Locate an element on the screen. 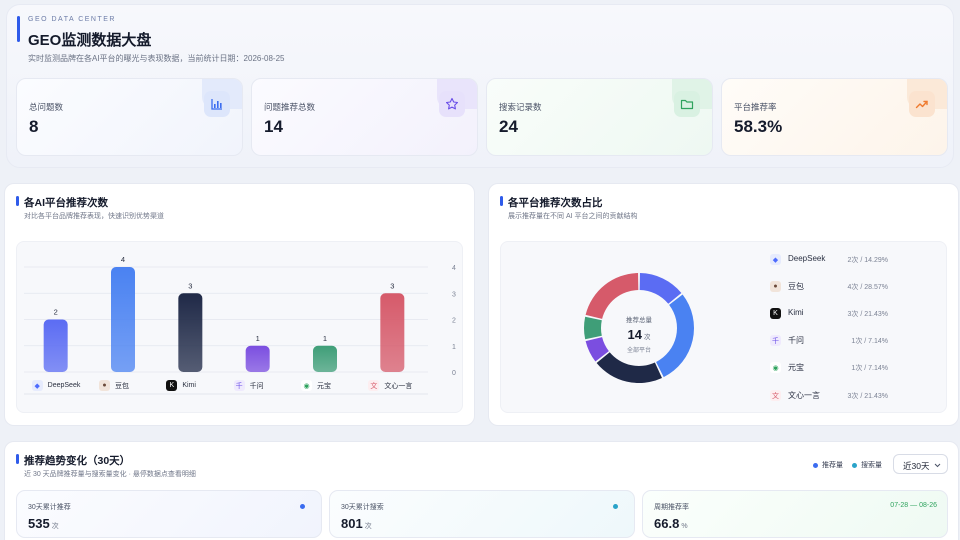 This screenshot has height=540, width=960. trend-card-label: 30天累计推荐 is located at coordinates (49, 507).